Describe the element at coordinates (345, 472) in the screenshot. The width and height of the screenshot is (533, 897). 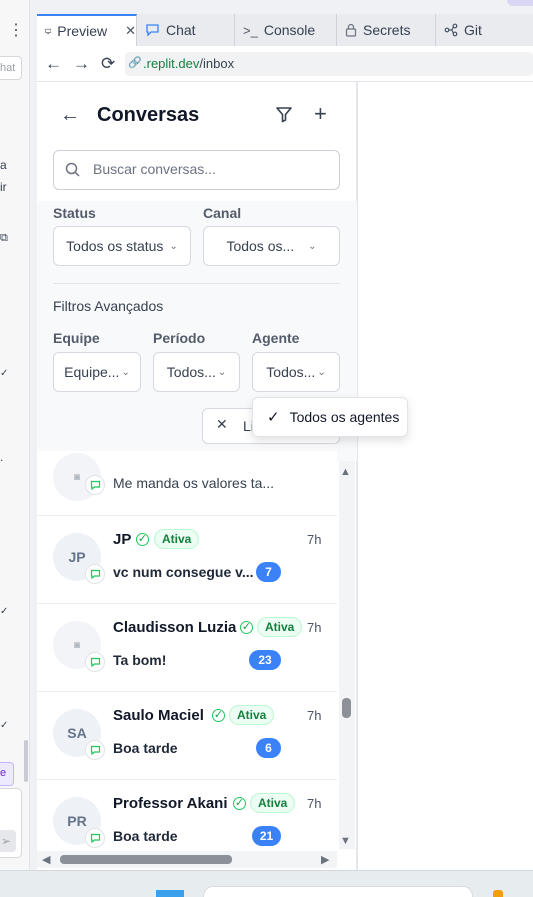
I see `scroll-up-icon: ▲` at that location.